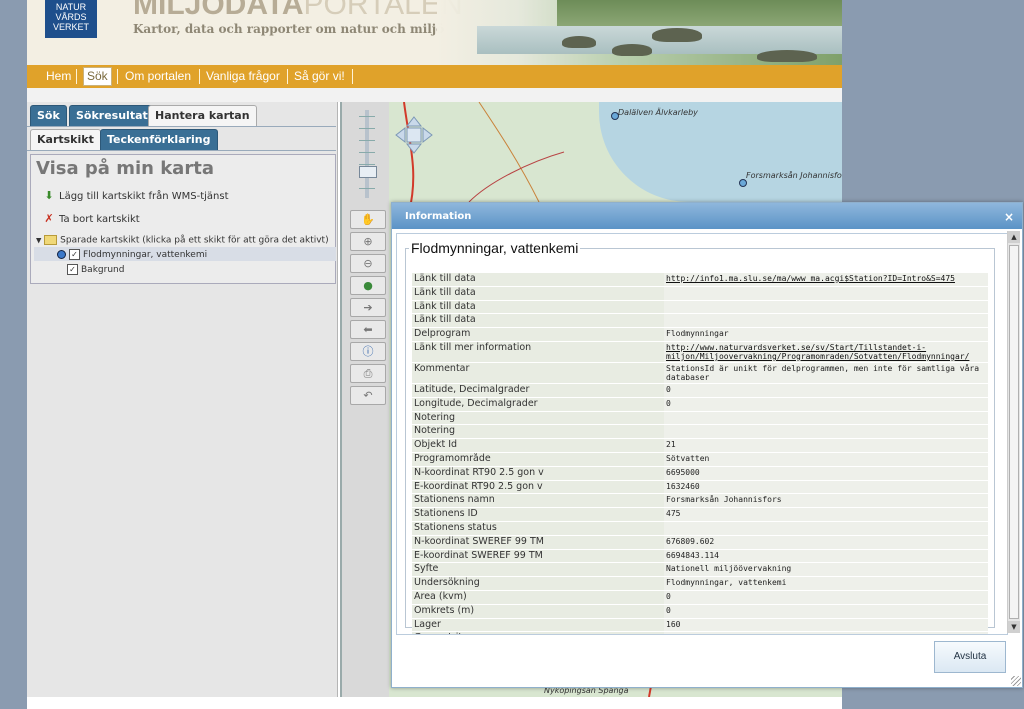 The image size is (1024, 709). Describe the element at coordinates (135, 195) in the screenshot. I see `add-wms-layer-link: ⬇ Lägg till kartskikt från WMS-tjänst` at that location.